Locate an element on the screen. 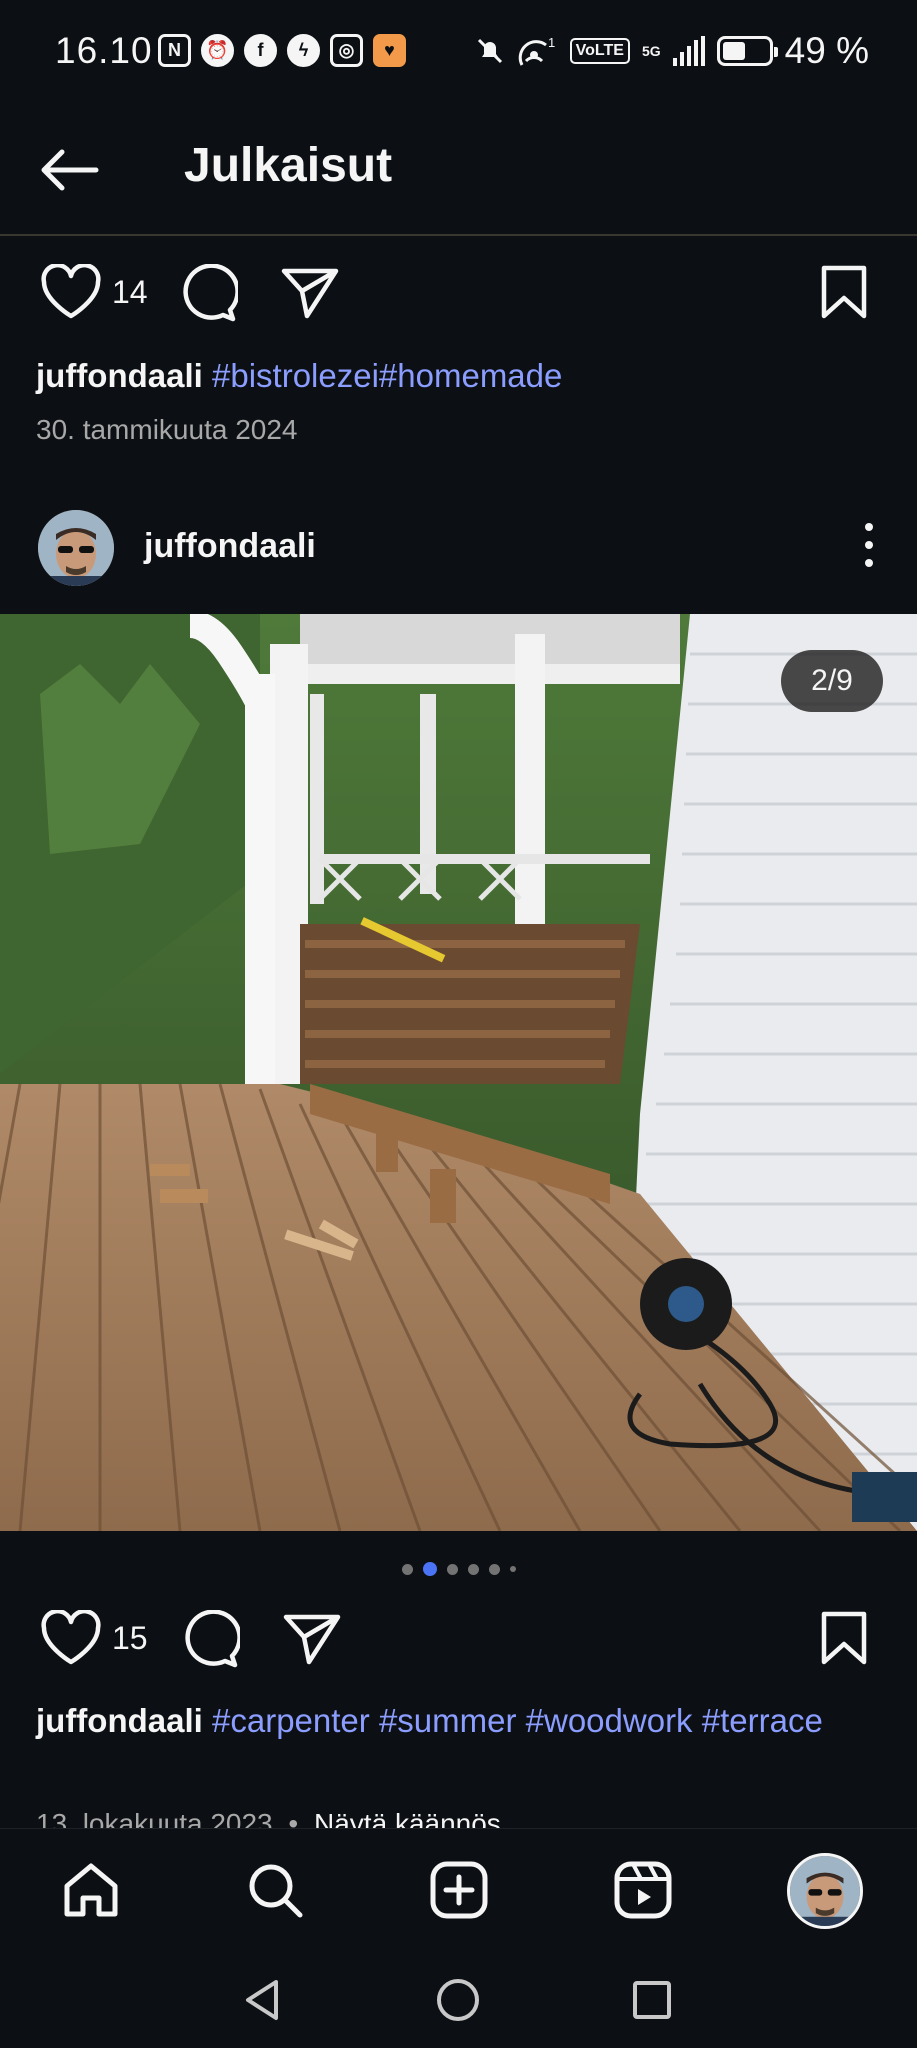 Image resolution: width=917 pixels, height=2048 pixels. facebook-icon: f is located at coordinates (260, 50).